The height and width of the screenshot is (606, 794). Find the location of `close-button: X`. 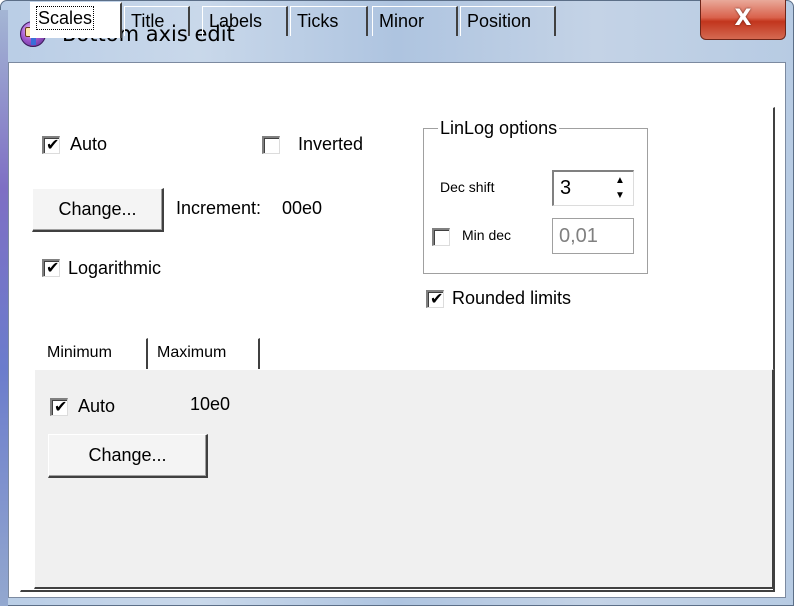

close-button: X is located at coordinates (743, 20).